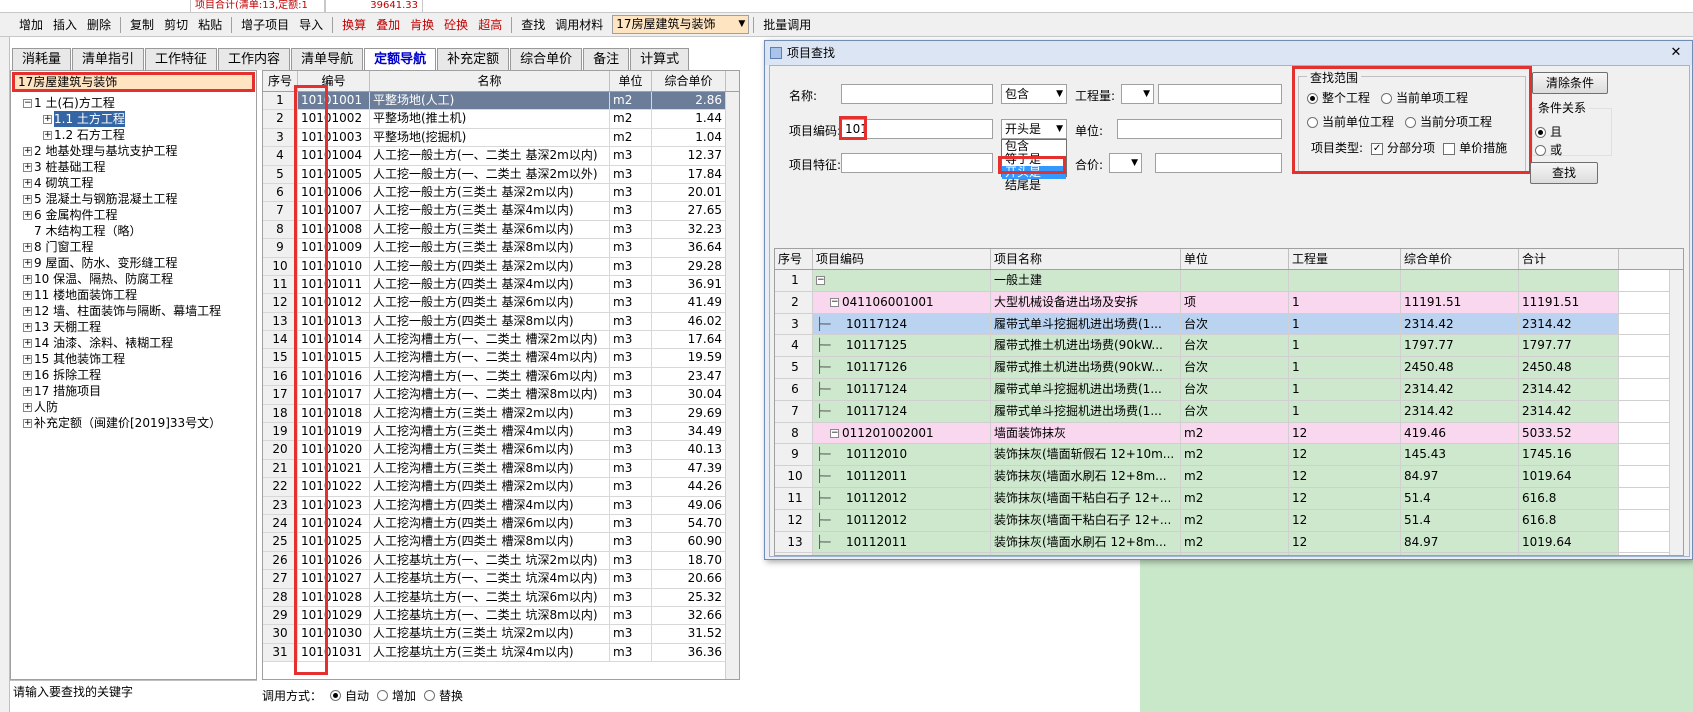  Describe the element at coordinates (1676, 412) in the screenshot. I see `results-scrollbar` at that location.